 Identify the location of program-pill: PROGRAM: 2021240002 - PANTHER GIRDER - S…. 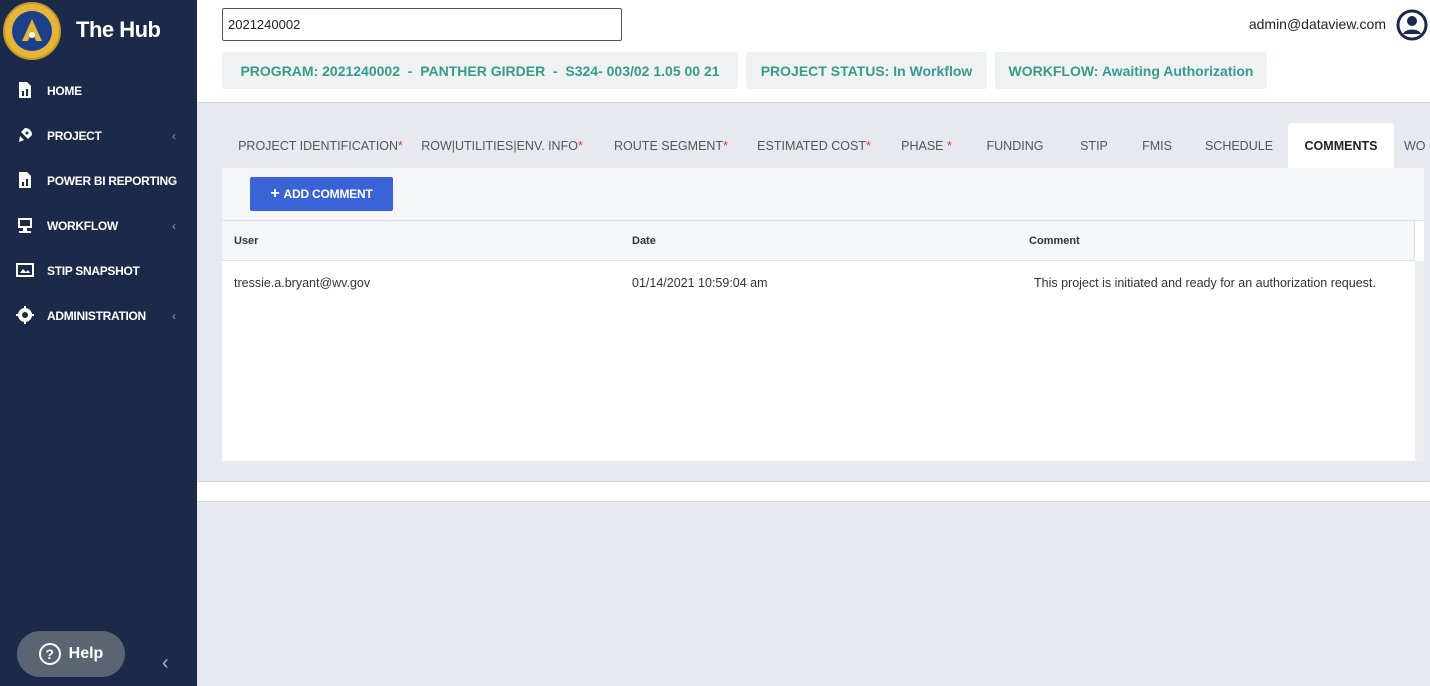
(480, 70).